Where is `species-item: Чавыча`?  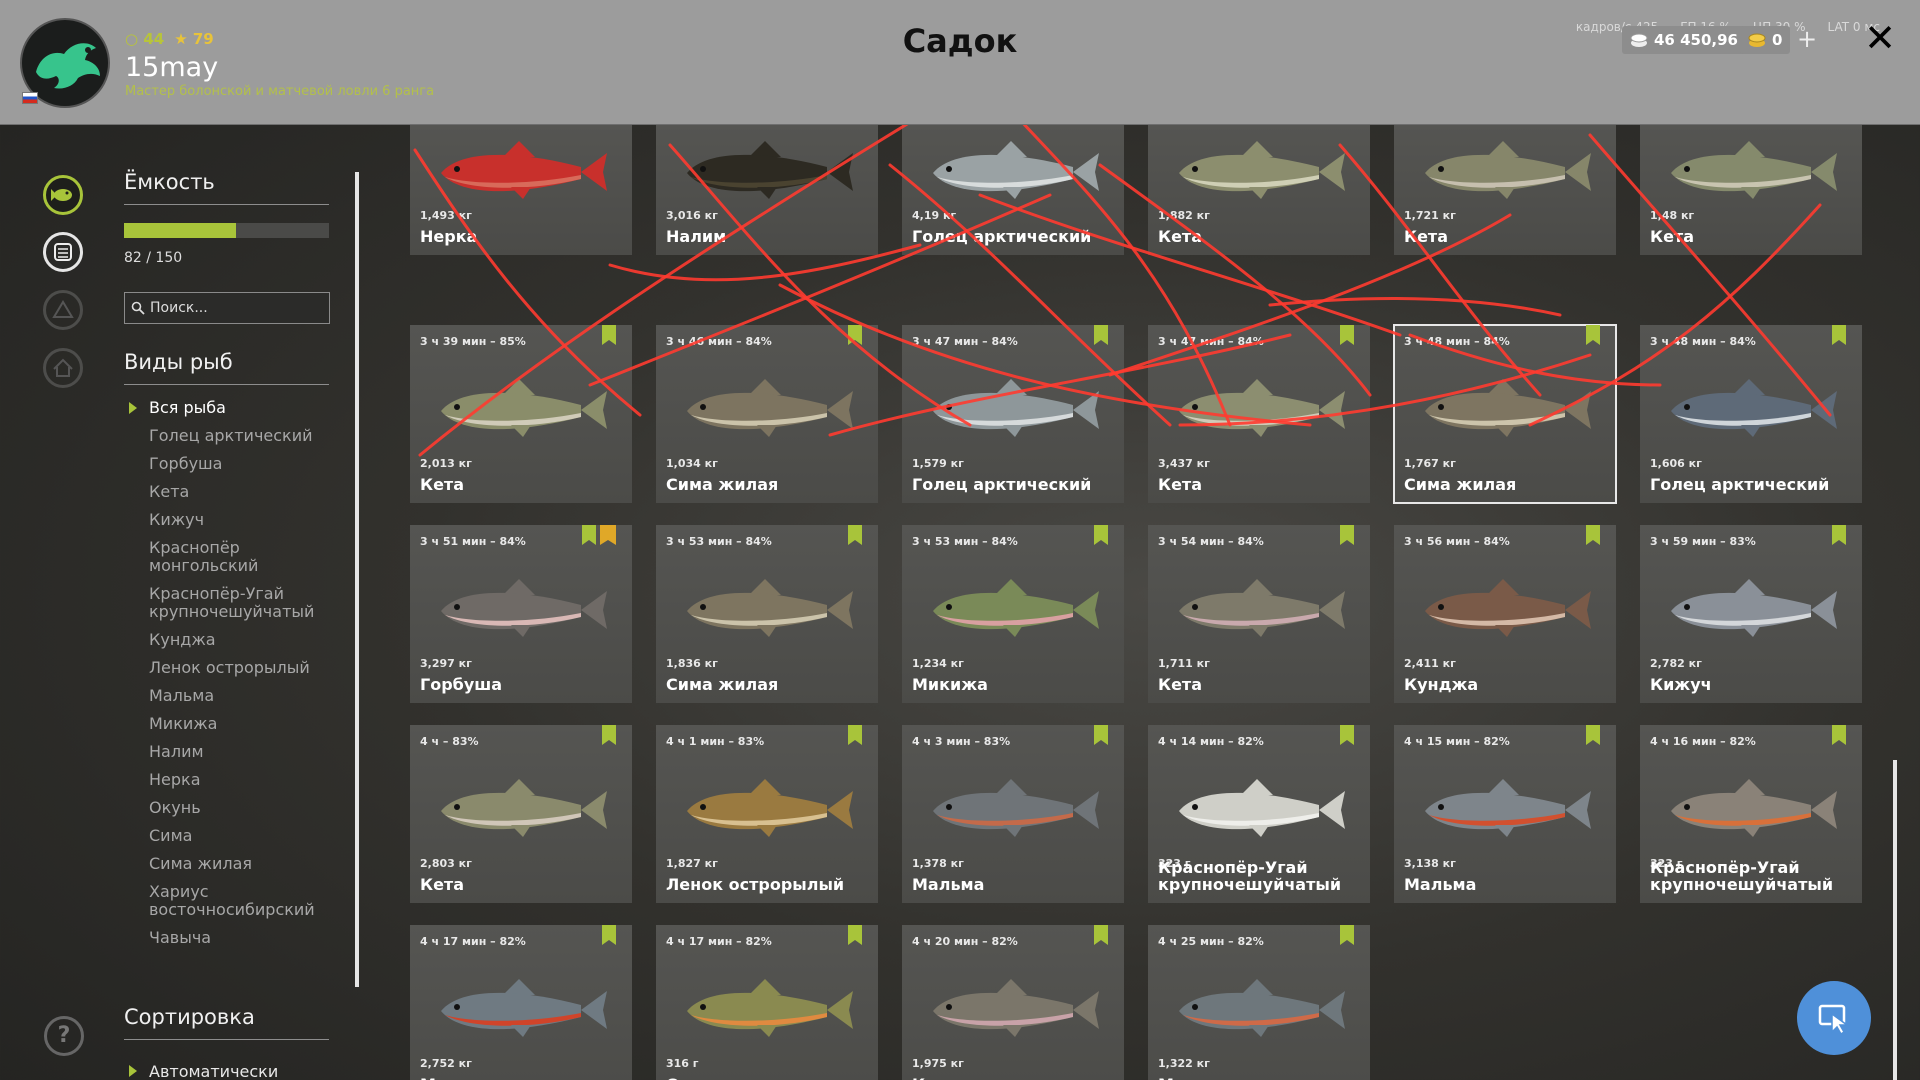 species-item: Чавыча is located at coordinates (226, 938).